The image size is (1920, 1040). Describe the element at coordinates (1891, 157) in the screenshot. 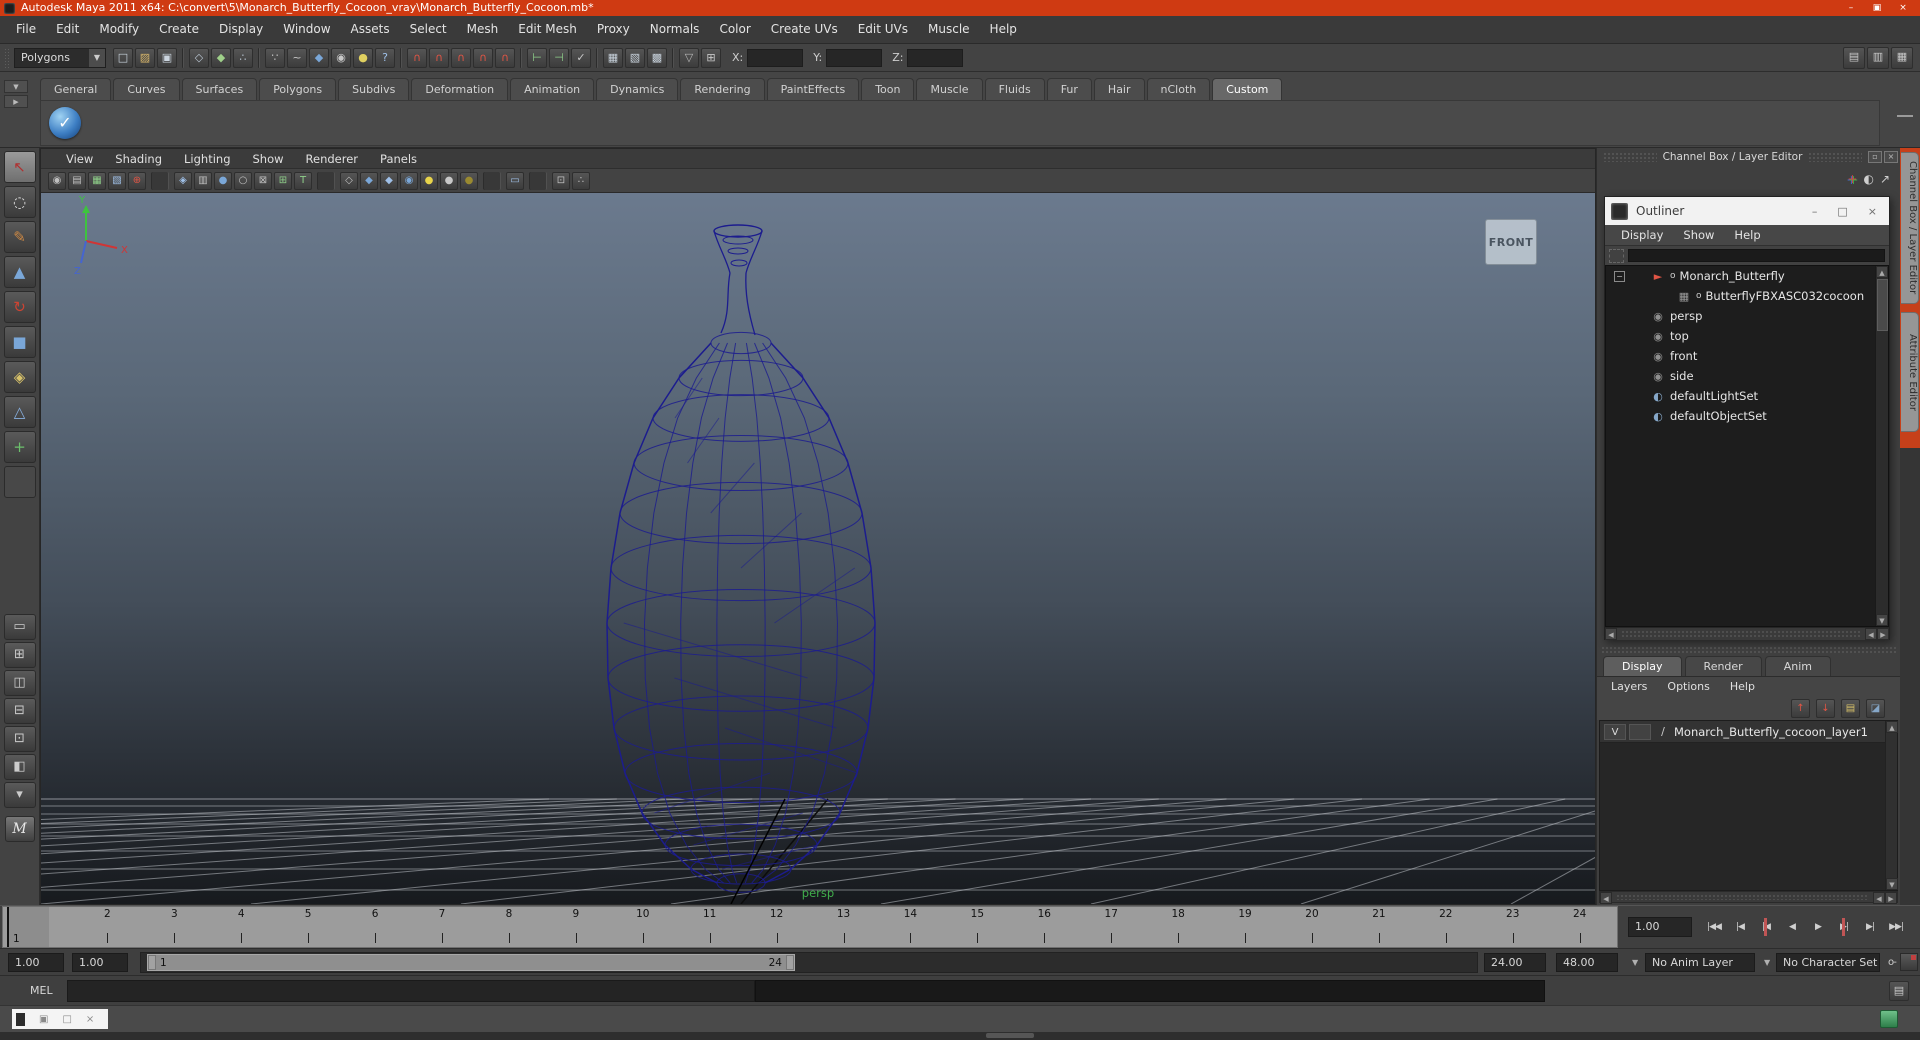

I see `close-panel-icon: ×` at that location.